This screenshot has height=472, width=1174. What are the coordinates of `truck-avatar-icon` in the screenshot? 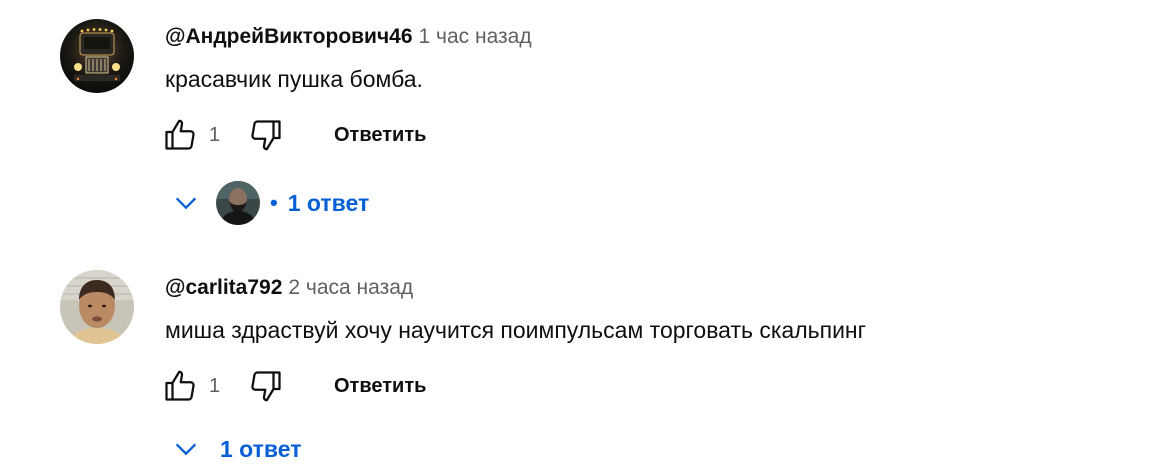 It's located at (97, 56).